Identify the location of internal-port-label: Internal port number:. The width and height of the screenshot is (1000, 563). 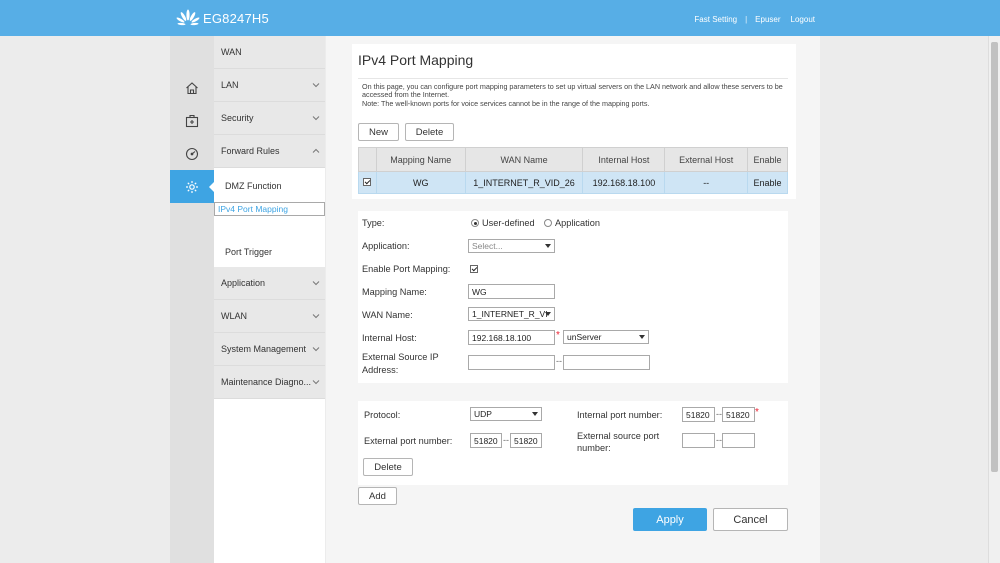
(620, 415).